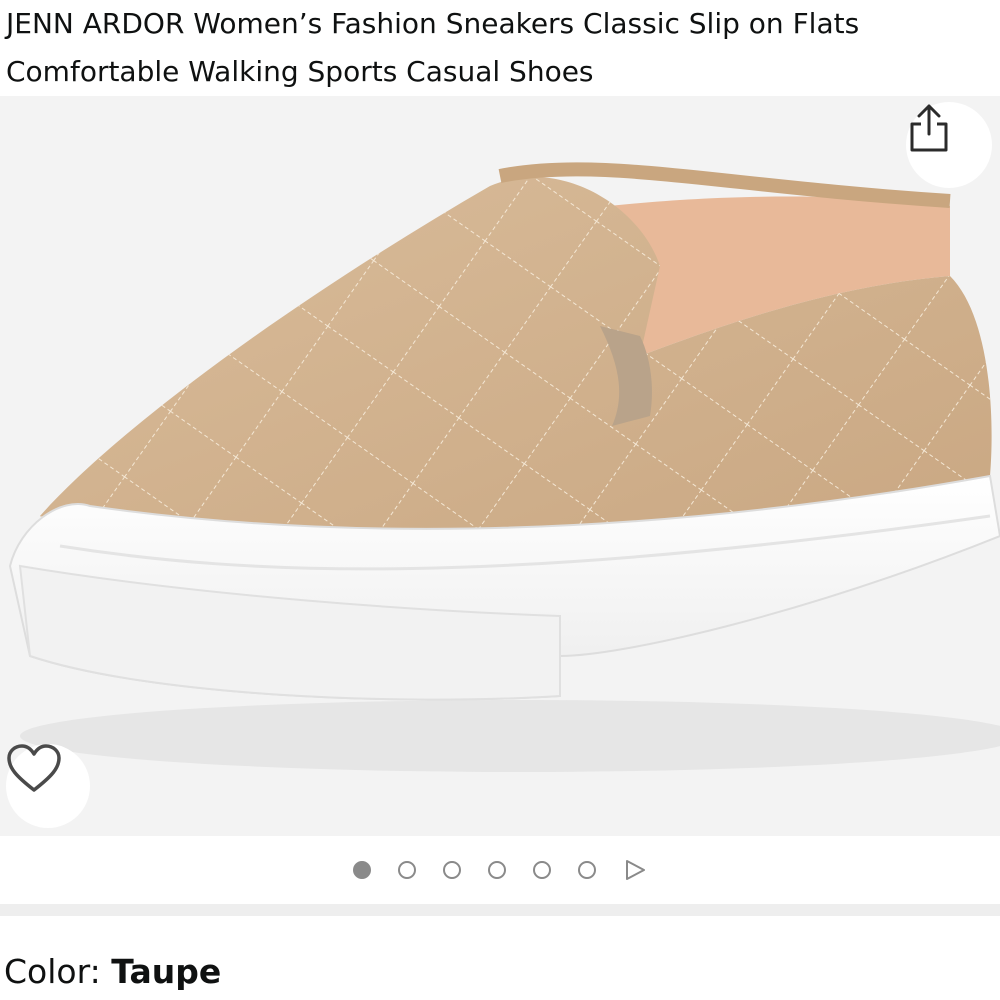 The width and height of the screenshot is (1000, 1000). I want to click on video-play-button, so click(635, 870).